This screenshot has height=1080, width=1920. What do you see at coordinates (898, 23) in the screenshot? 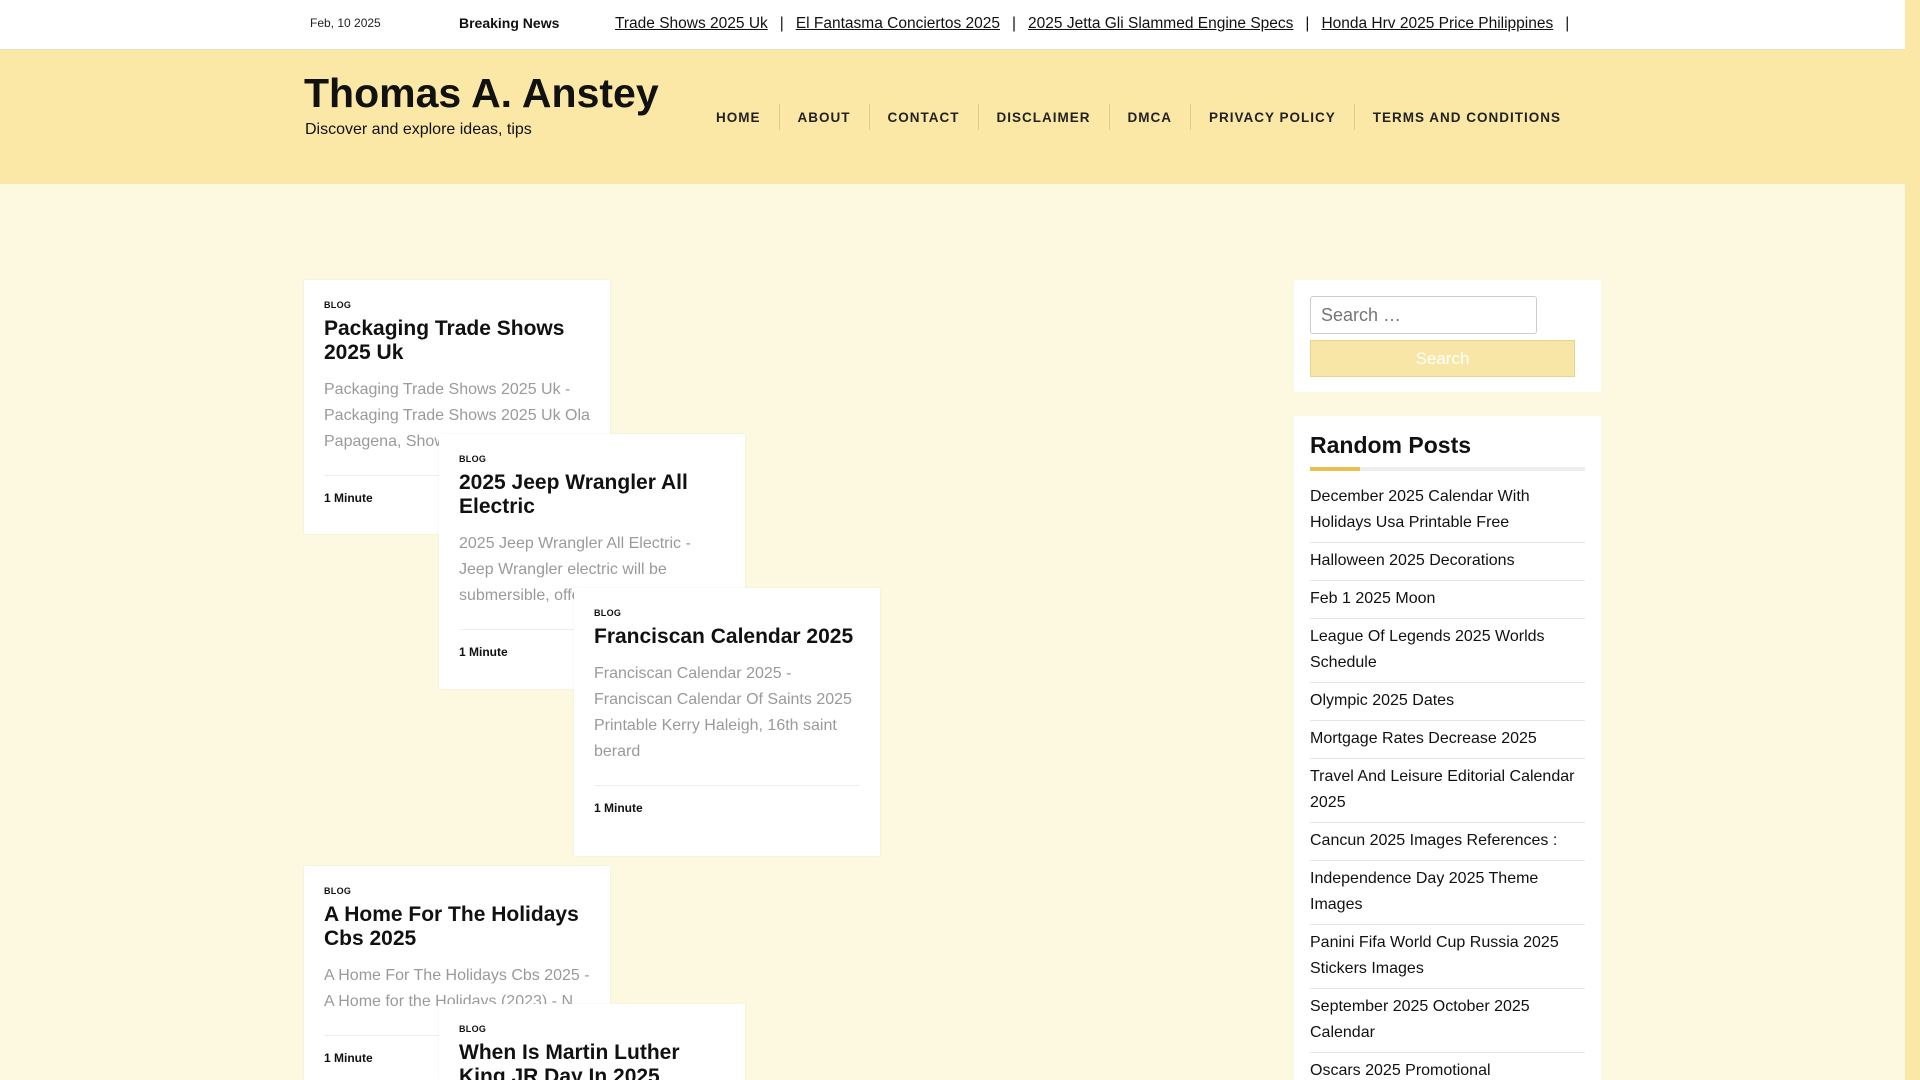
I see `ticker-link: El Fantasma Conciertos 2025` at bounding box center [898, 23].